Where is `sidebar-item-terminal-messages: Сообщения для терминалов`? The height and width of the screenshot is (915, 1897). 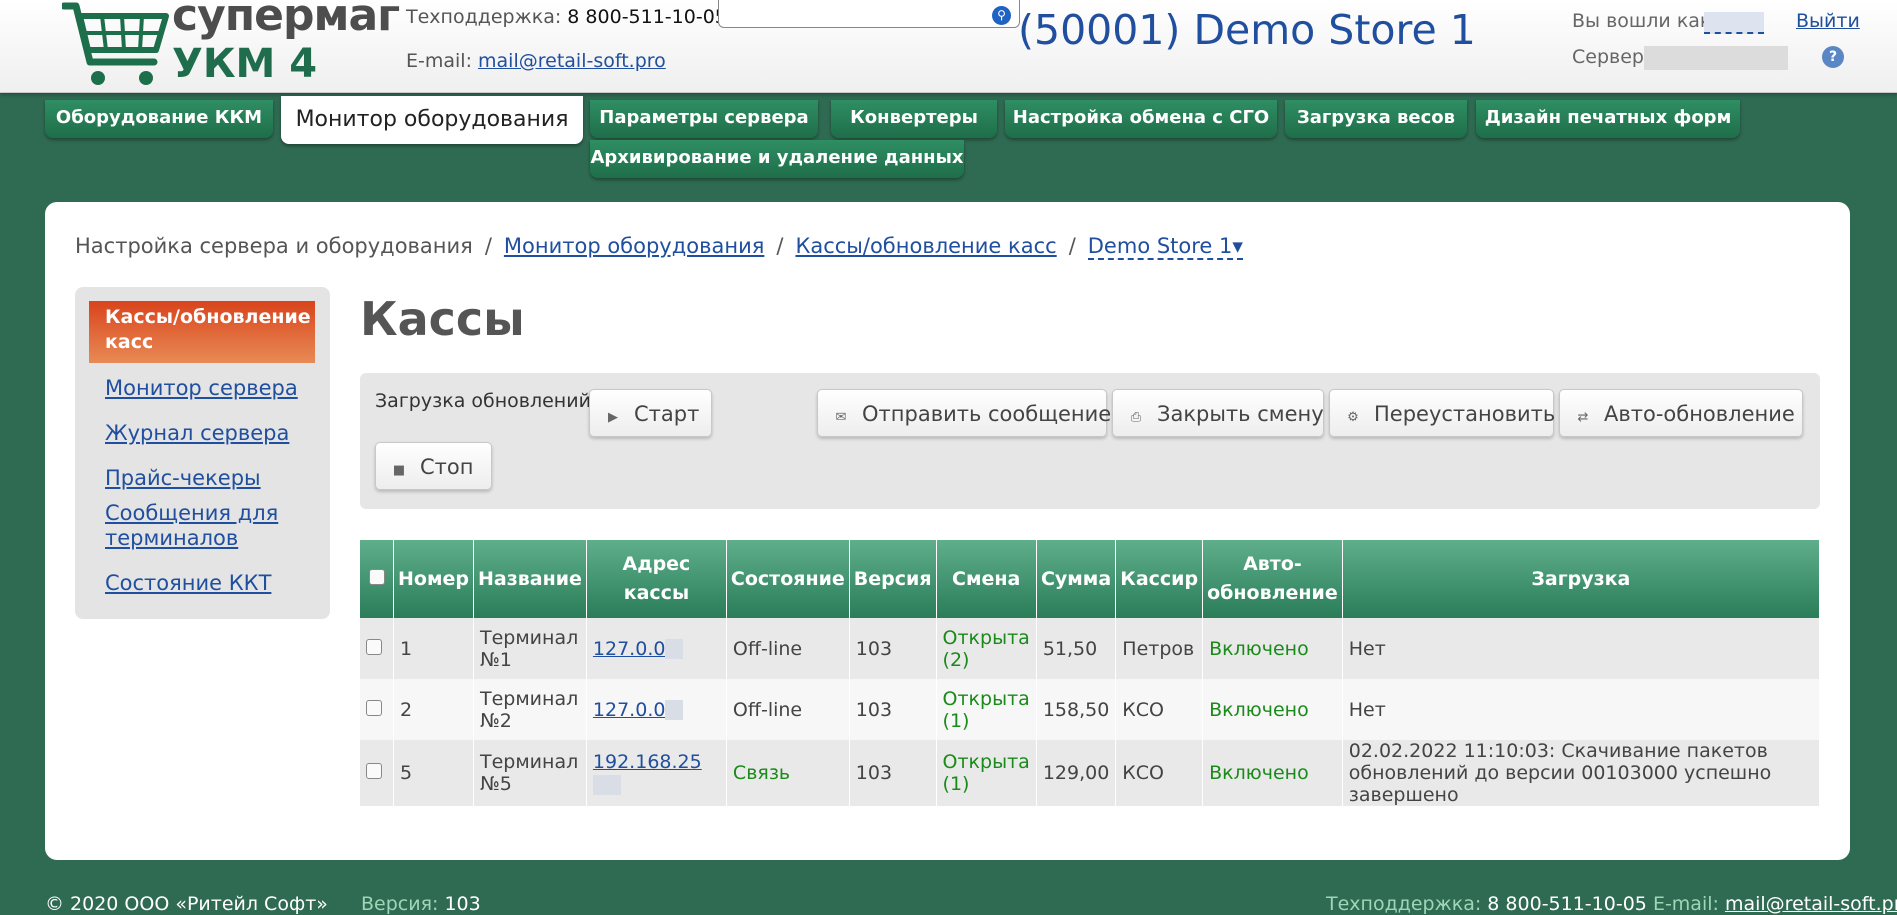 sidebar-item-terminal-messages: Сообщения для терминалов is located at coordinates (205, 526).